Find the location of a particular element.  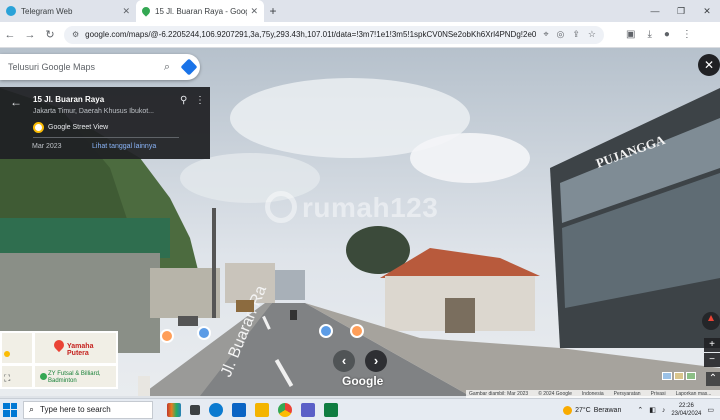

tab-telegram: Telegram Web ✕ is located at coordinates (68, 11).